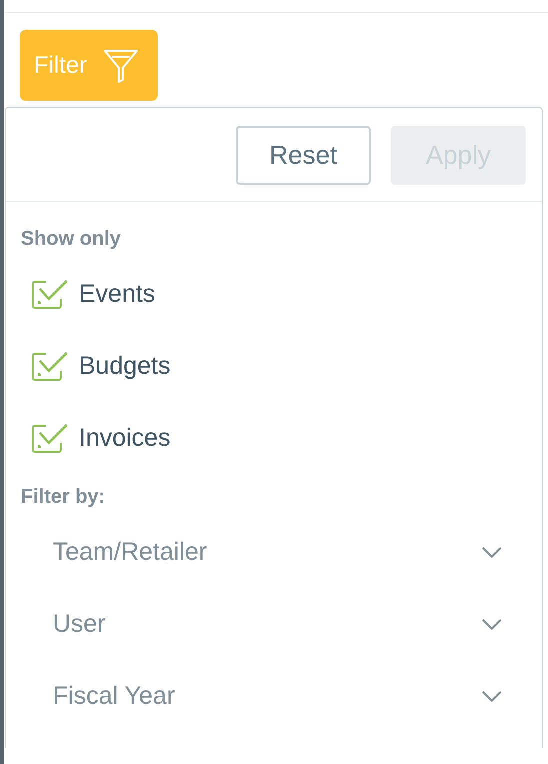 The image size is (548, 764). Describe the element at coordinates (277, 624) in the screenshot. I see `dropdown: User` at that location.